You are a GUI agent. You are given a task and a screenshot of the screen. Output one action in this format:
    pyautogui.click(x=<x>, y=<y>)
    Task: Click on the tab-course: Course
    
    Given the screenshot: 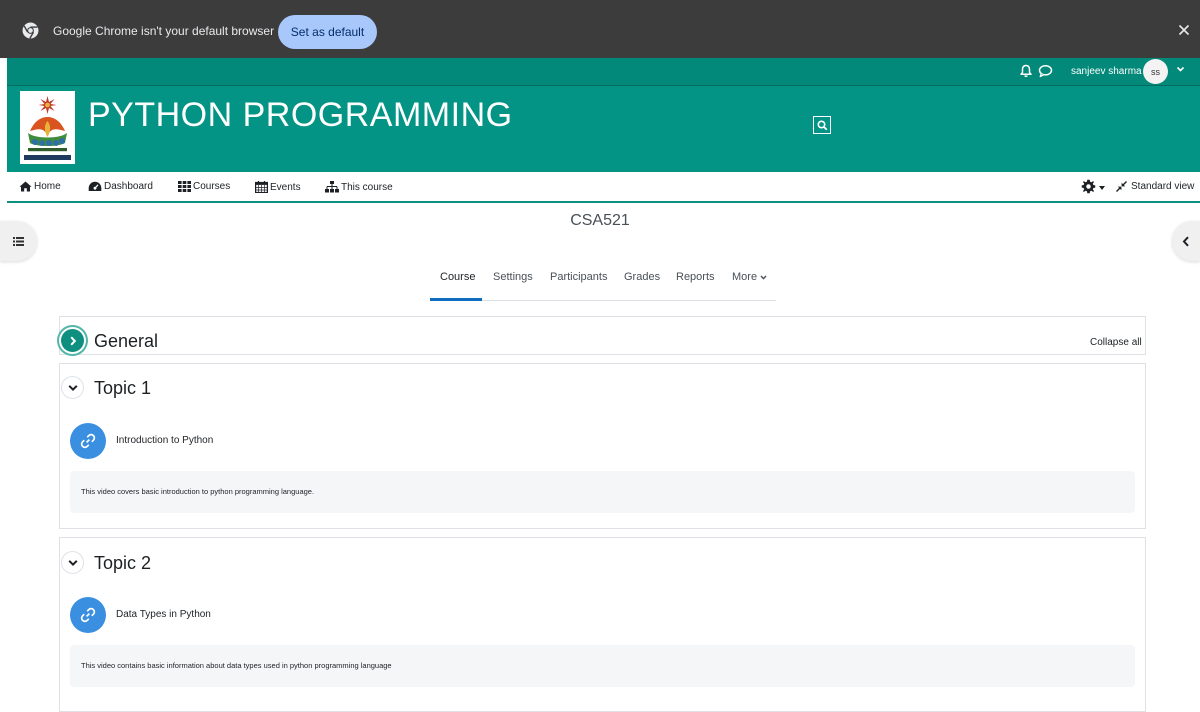 What is the action you would take?
    pyautogui.click(x=457, y=277)
    